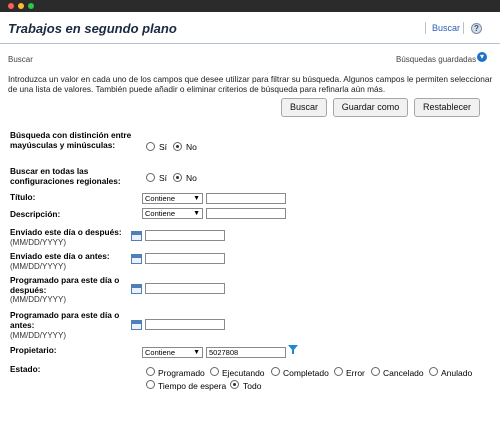 The width and height of the screenshot is (500, 439). I want to click on window-titlebar, so click(250, 6).